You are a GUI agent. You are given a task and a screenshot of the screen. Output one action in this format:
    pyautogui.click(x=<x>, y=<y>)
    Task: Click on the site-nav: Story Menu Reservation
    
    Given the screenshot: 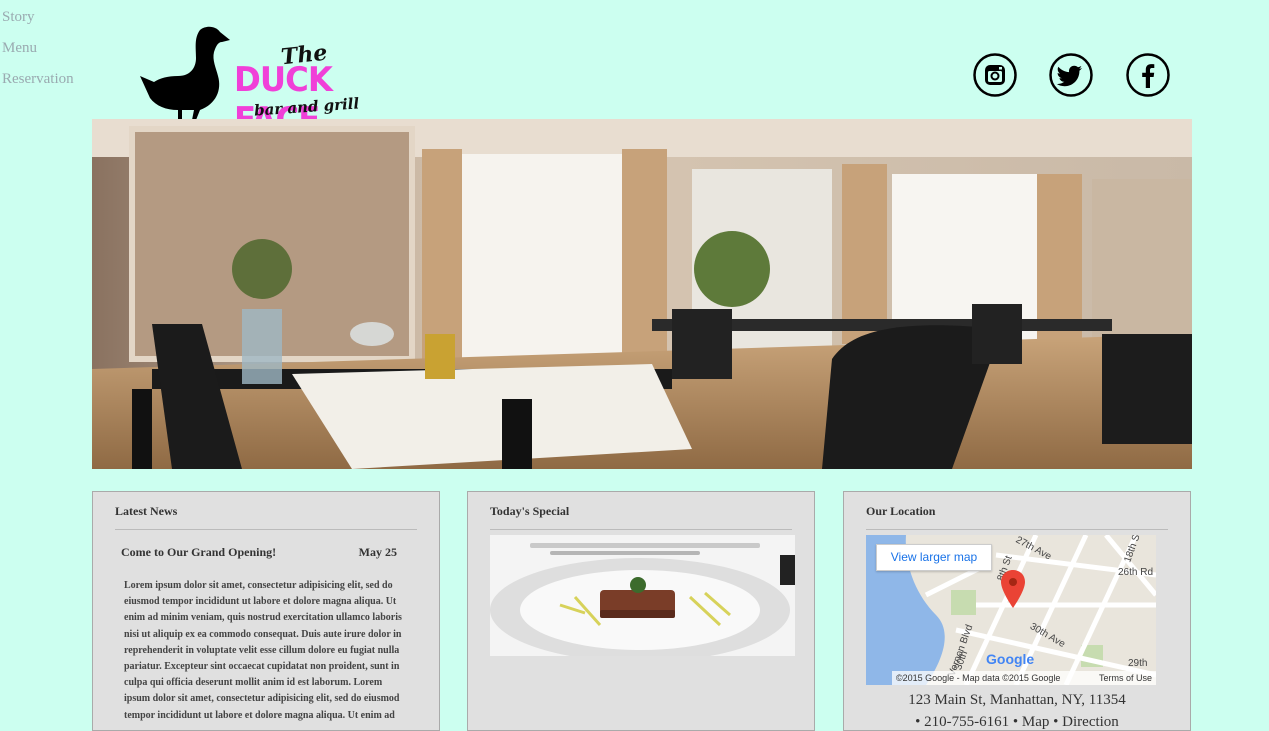 What is the action you would take?
    pyautogui.click(x=38, y=48)
    